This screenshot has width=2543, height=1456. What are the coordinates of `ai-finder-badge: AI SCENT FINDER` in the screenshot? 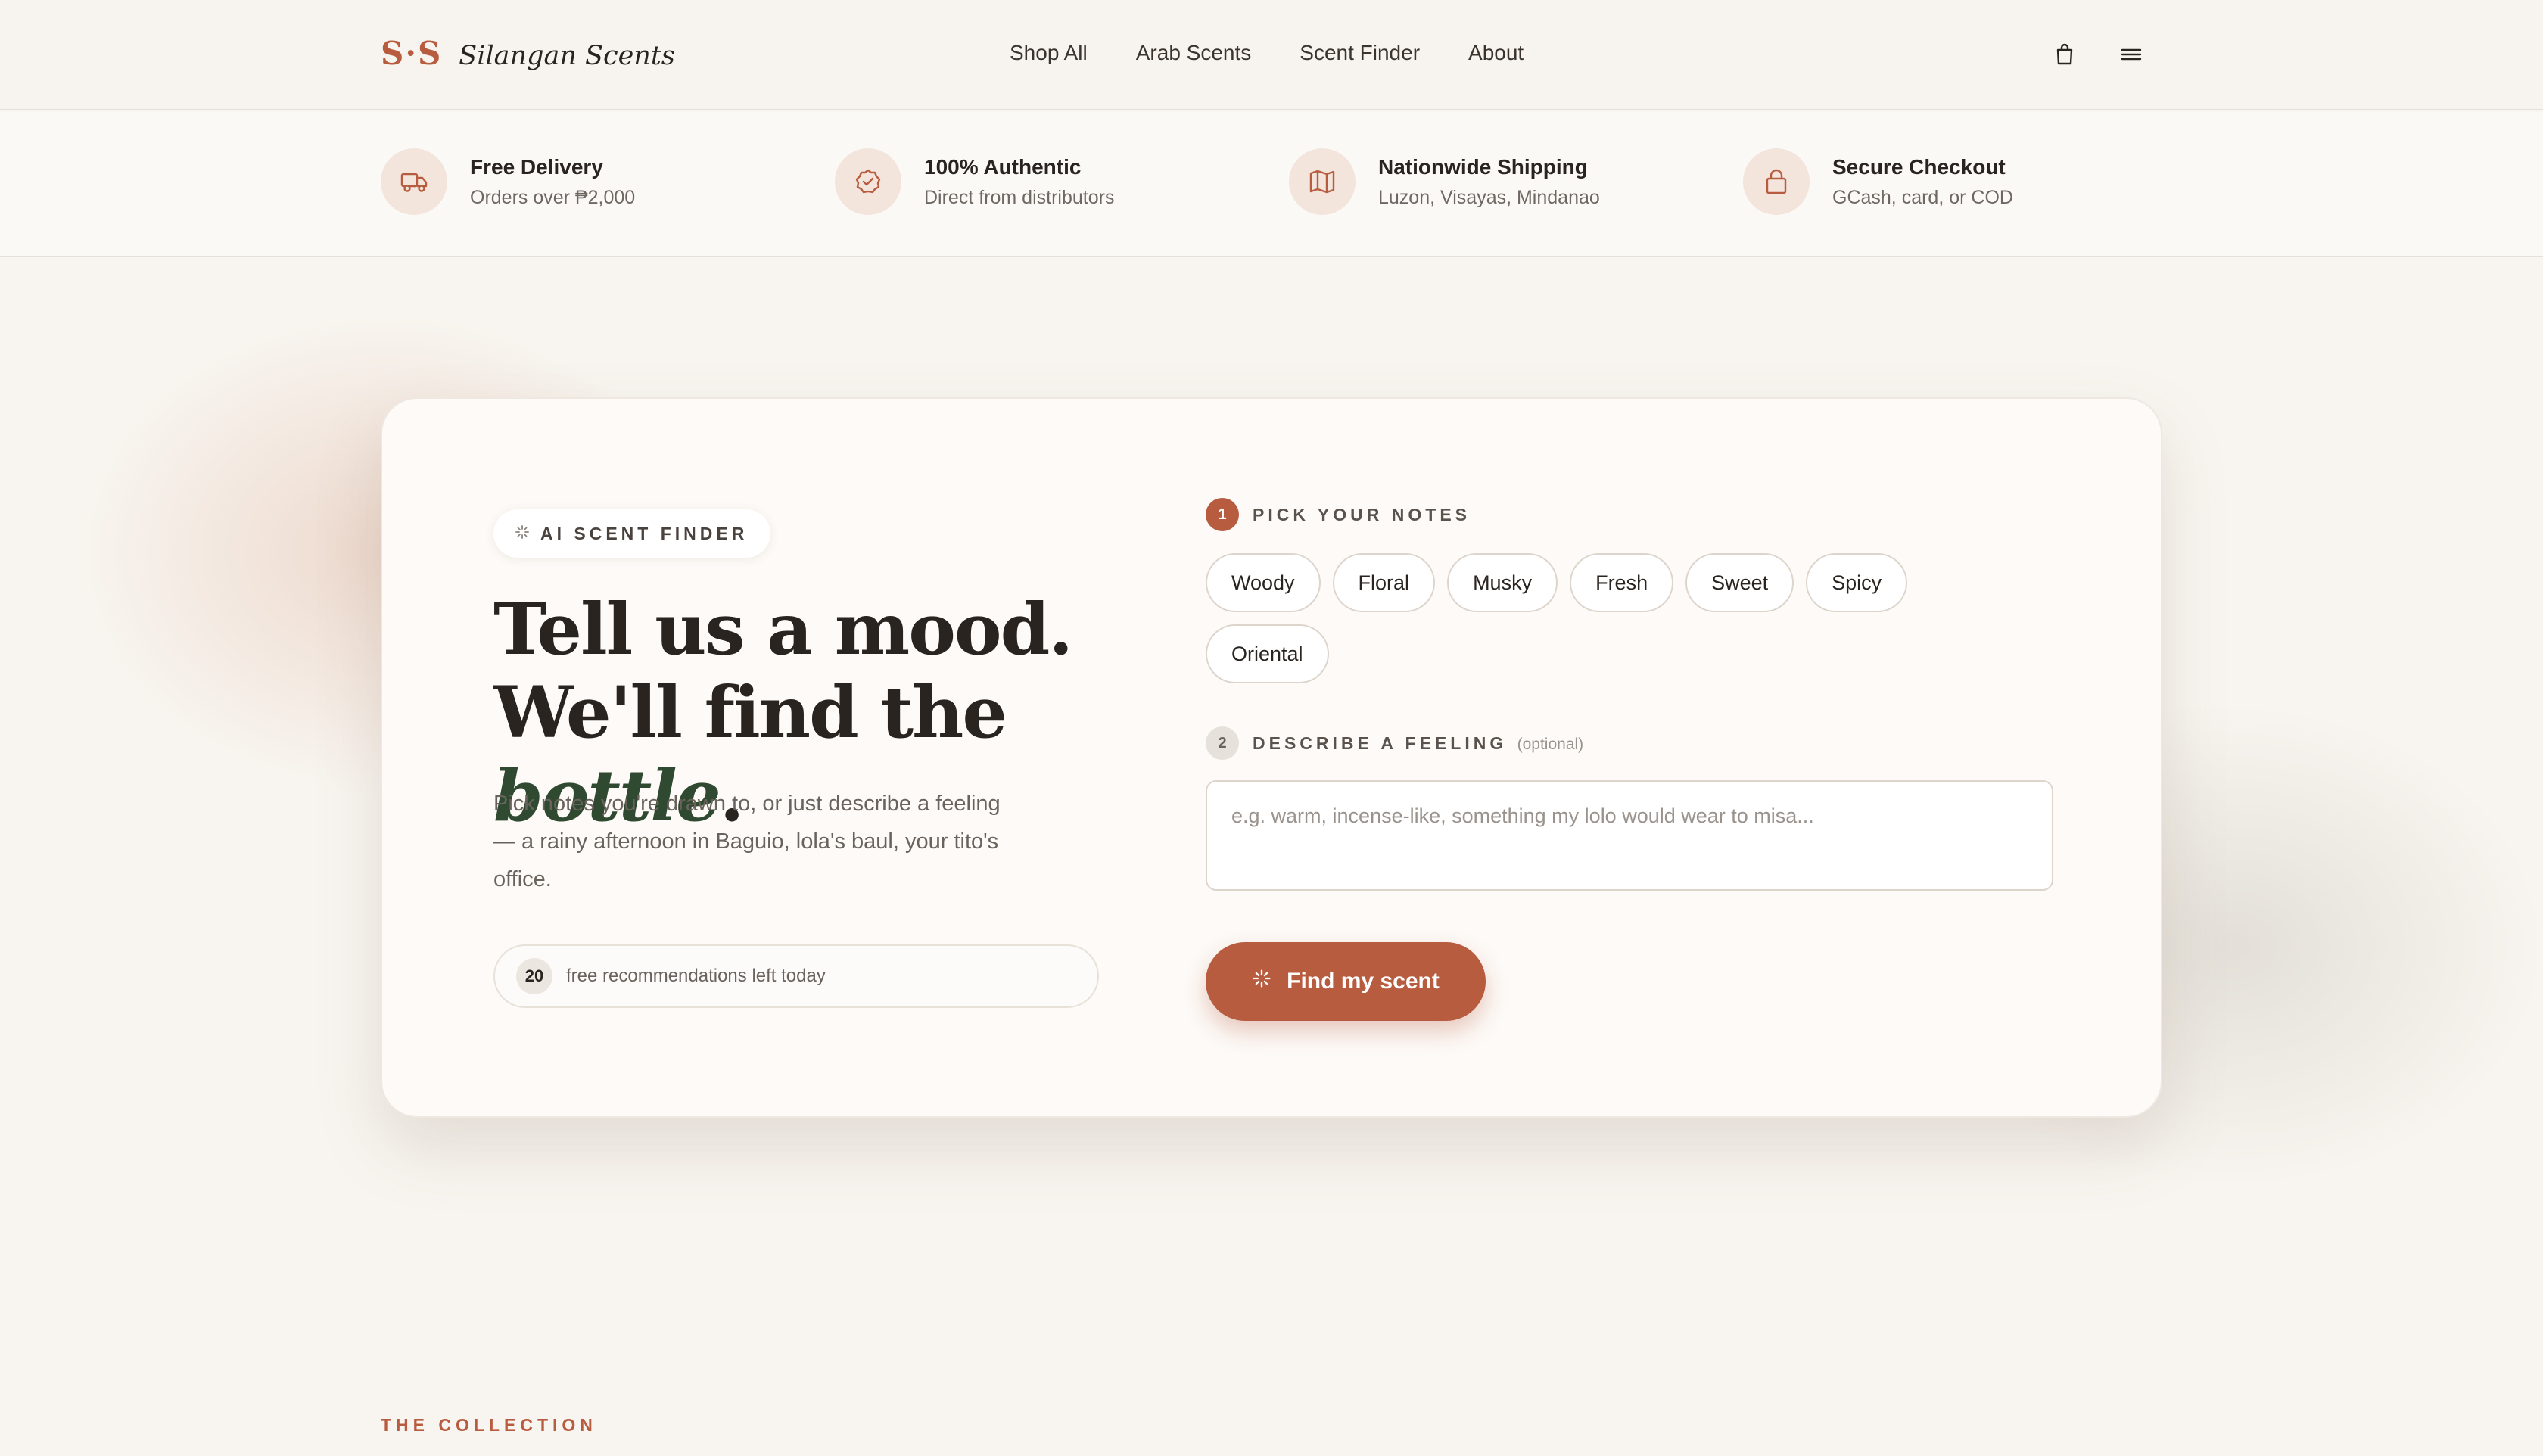 It's located at (632, 533).